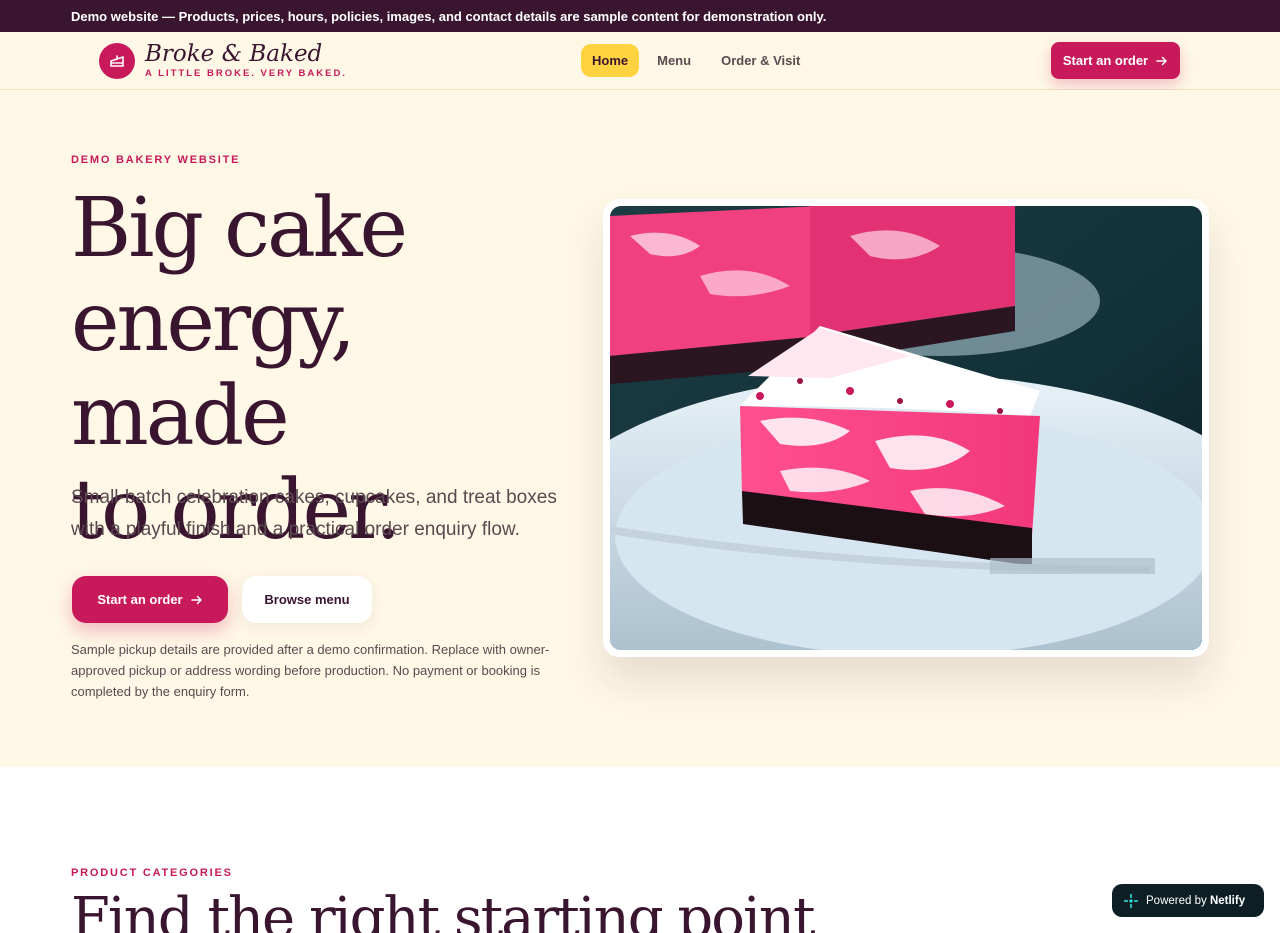 The height and width of the screenshot is (933, 1280). I want to click on nav-home: Home, so click(610, 60).